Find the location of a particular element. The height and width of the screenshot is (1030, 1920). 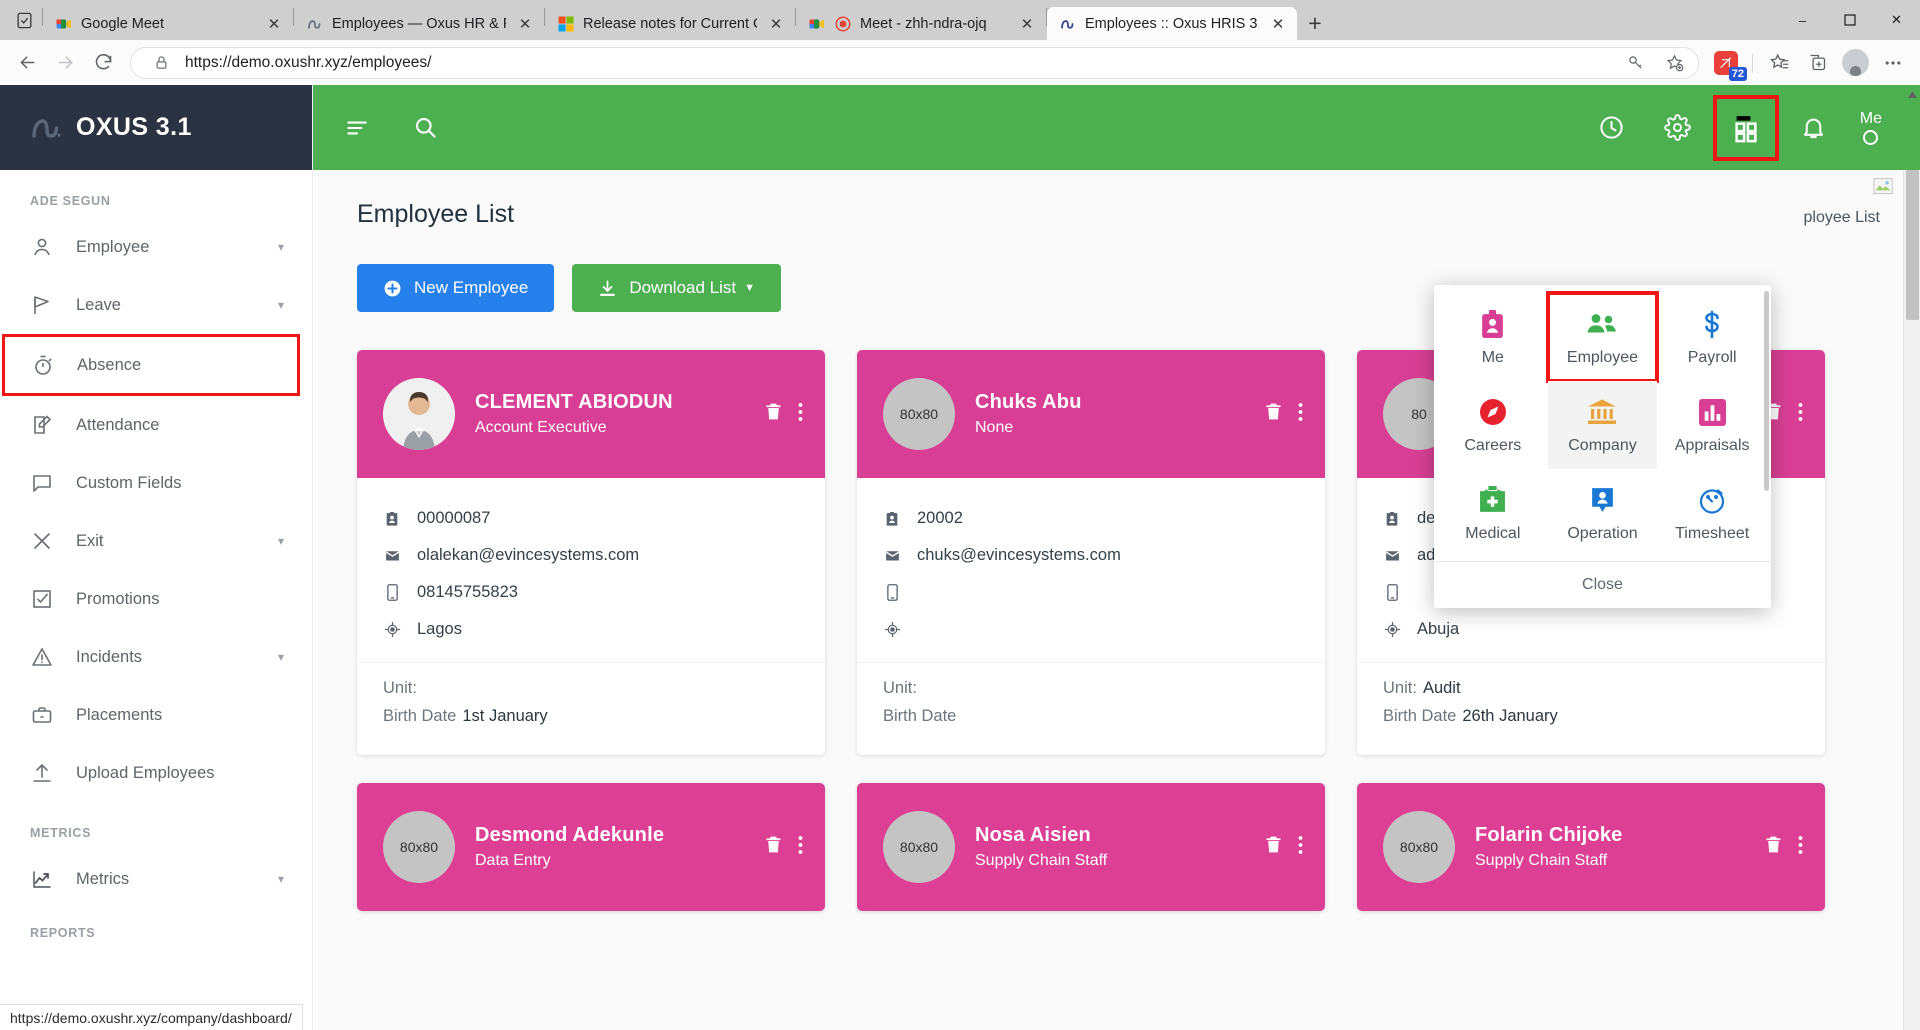

apps-item-me: Me is located at coordinates (1493, 337).